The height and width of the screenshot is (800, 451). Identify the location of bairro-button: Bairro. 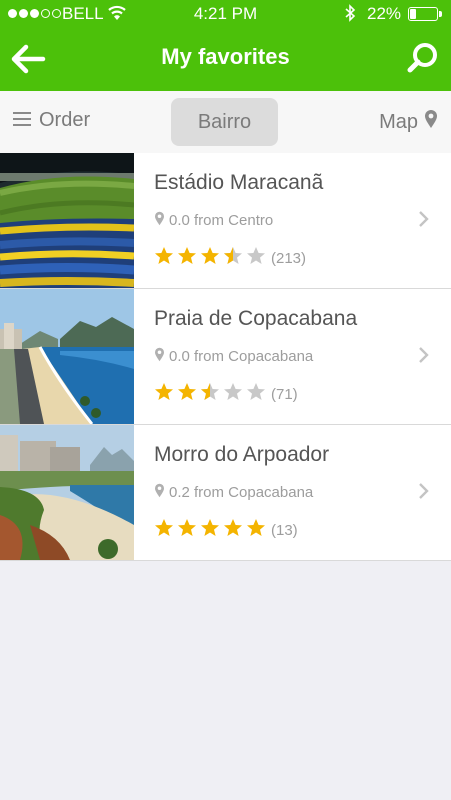
(224, 122).